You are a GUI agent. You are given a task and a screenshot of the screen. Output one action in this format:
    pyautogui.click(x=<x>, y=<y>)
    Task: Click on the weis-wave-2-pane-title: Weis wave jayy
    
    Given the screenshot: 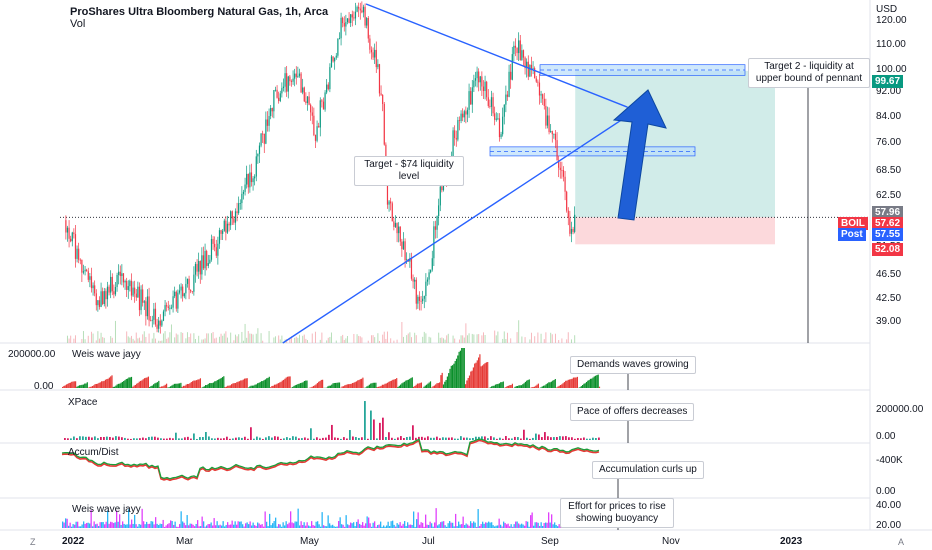 What is the action you would take?
    pyautogui.click(x=106, y=509)
    